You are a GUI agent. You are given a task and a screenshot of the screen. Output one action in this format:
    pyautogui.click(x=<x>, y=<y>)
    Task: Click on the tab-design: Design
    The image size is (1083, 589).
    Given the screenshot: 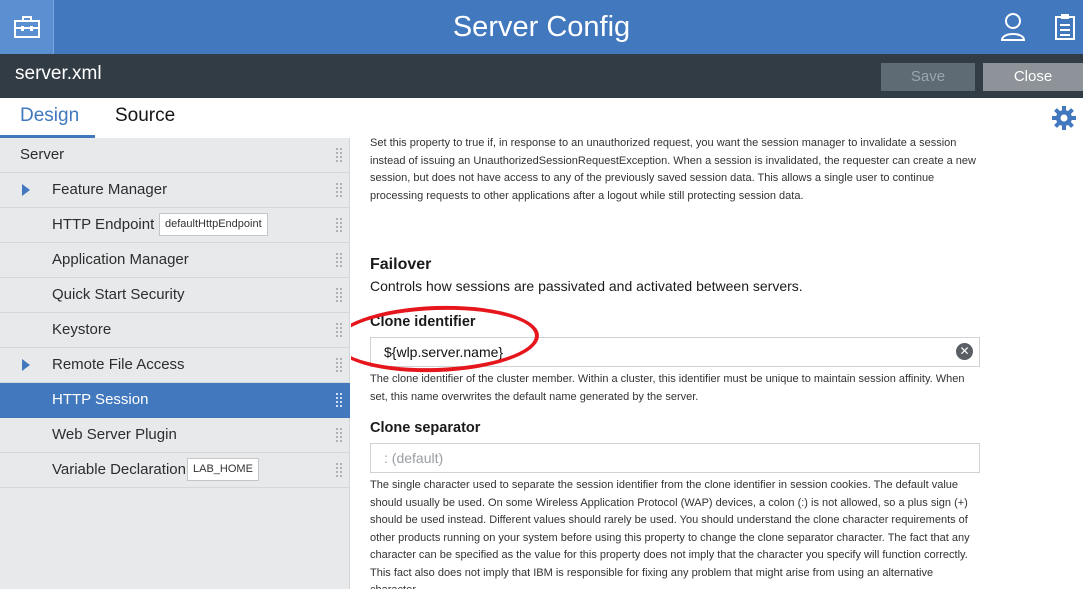 What is the action you would take?
    pyautogui.click(x=47, y=118)
    